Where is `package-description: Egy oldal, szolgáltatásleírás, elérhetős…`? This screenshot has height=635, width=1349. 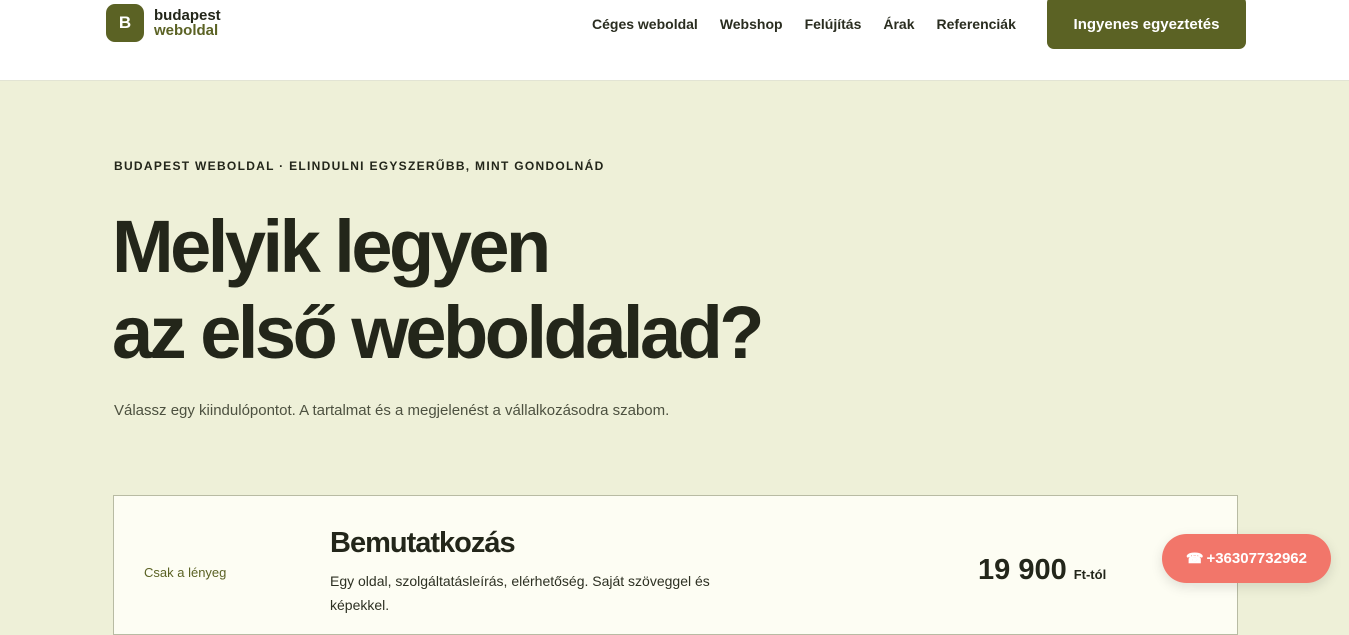
package-description: Egy oldal, szolgáltatásleírás, elérhetős… is located at coordinates (520, 593).